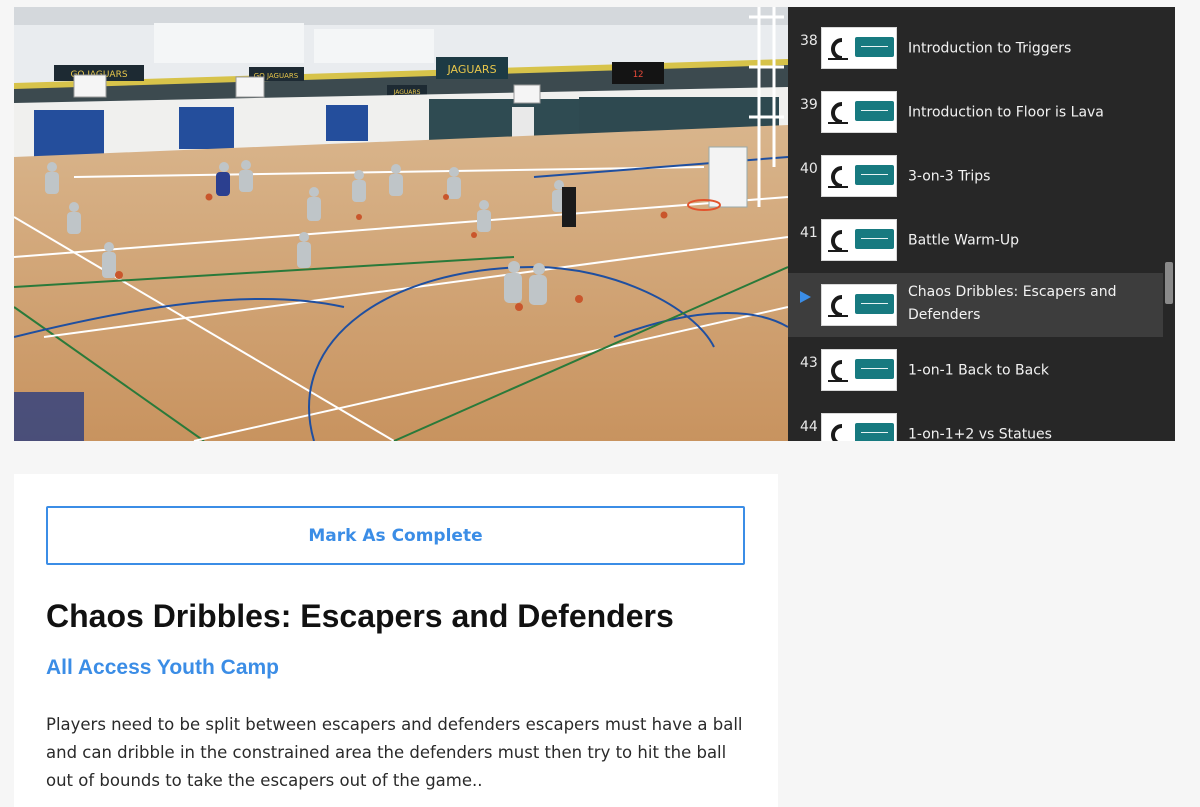  Describe the element at coordinates (976, 421) in the screenshot. I see `playlist-item: 44 1-on-1+2 vs Statues` at that location.